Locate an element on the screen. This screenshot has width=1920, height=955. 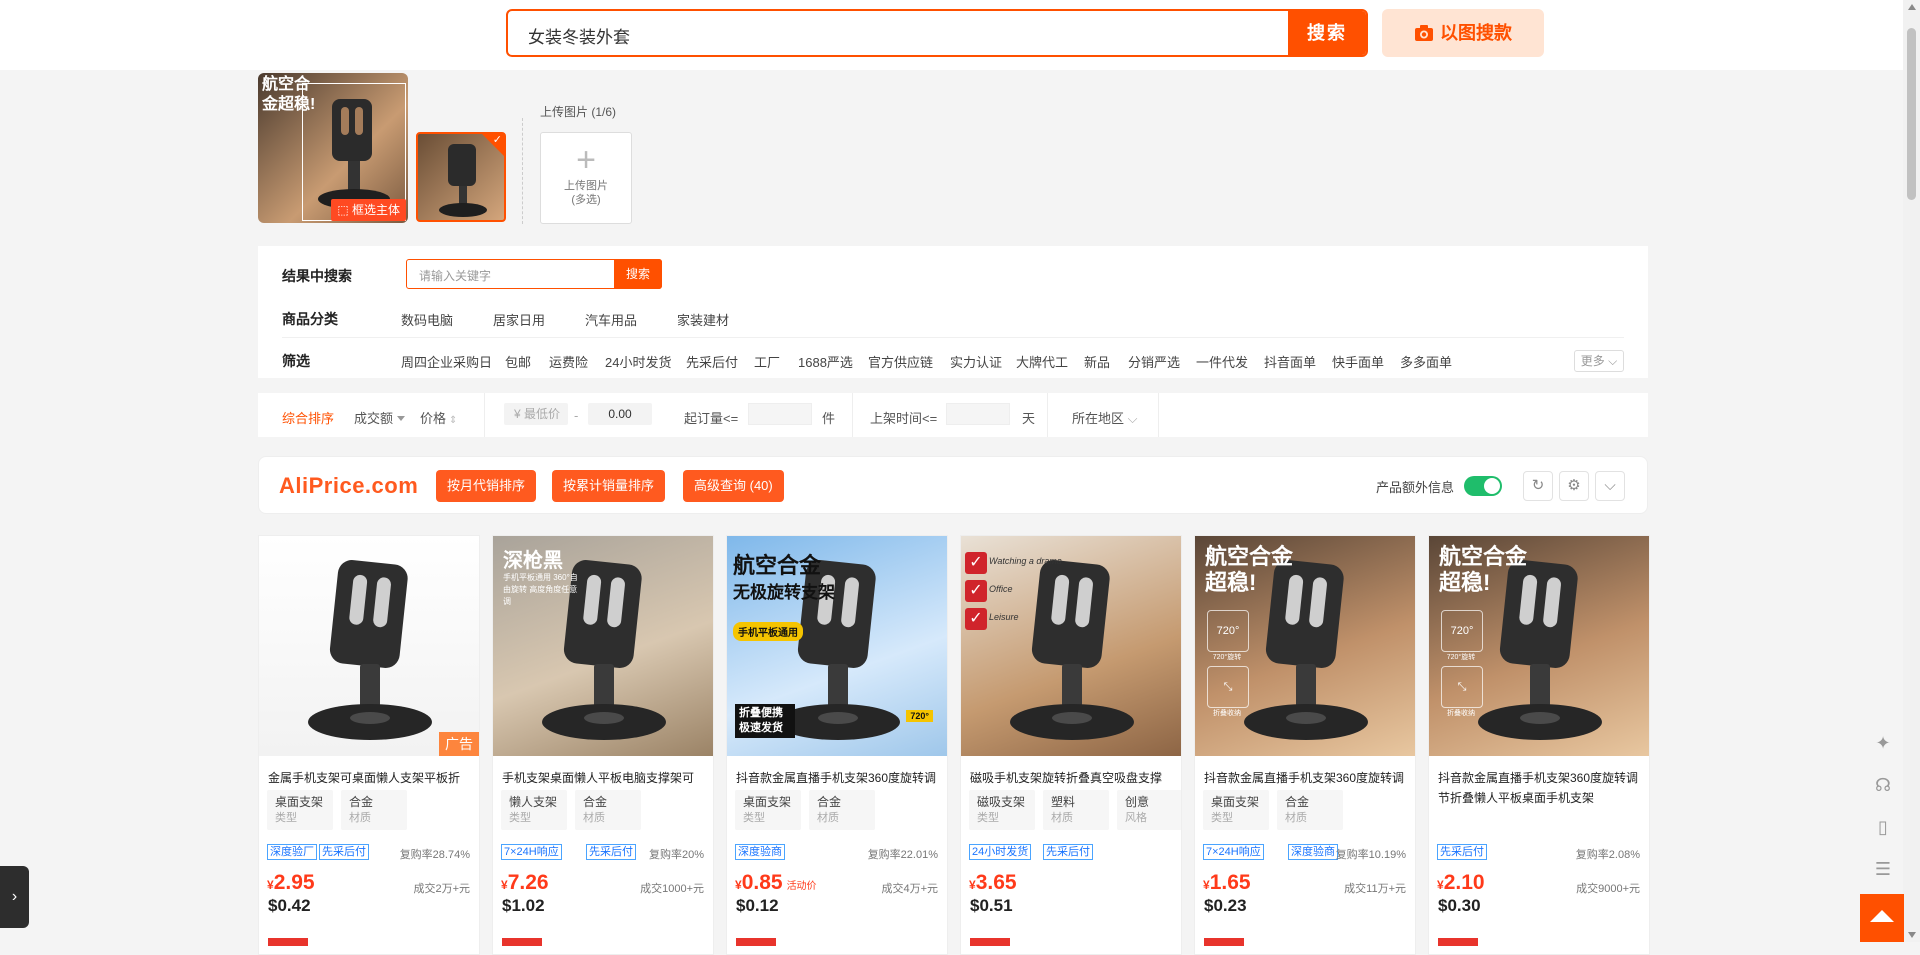
image-subcaption: 无极旋转支架 is located at coordinates (784, 592).